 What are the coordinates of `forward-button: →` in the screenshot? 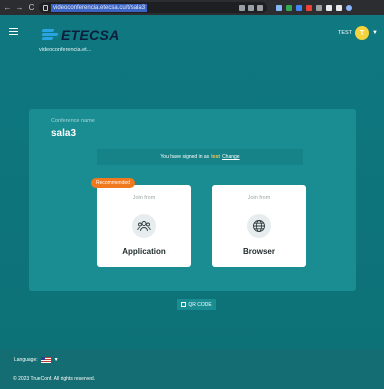 It's located at (19, 7).